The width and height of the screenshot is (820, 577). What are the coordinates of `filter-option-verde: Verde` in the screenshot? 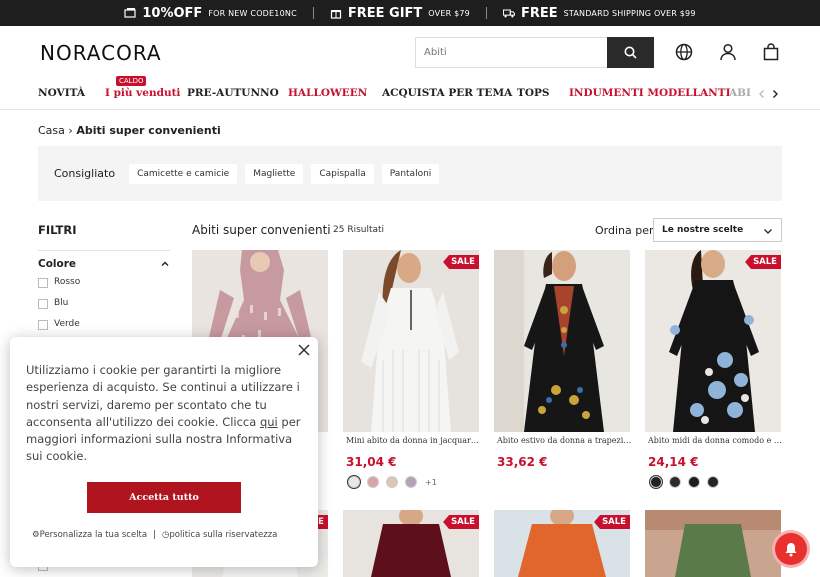 It's located at (67, 324).